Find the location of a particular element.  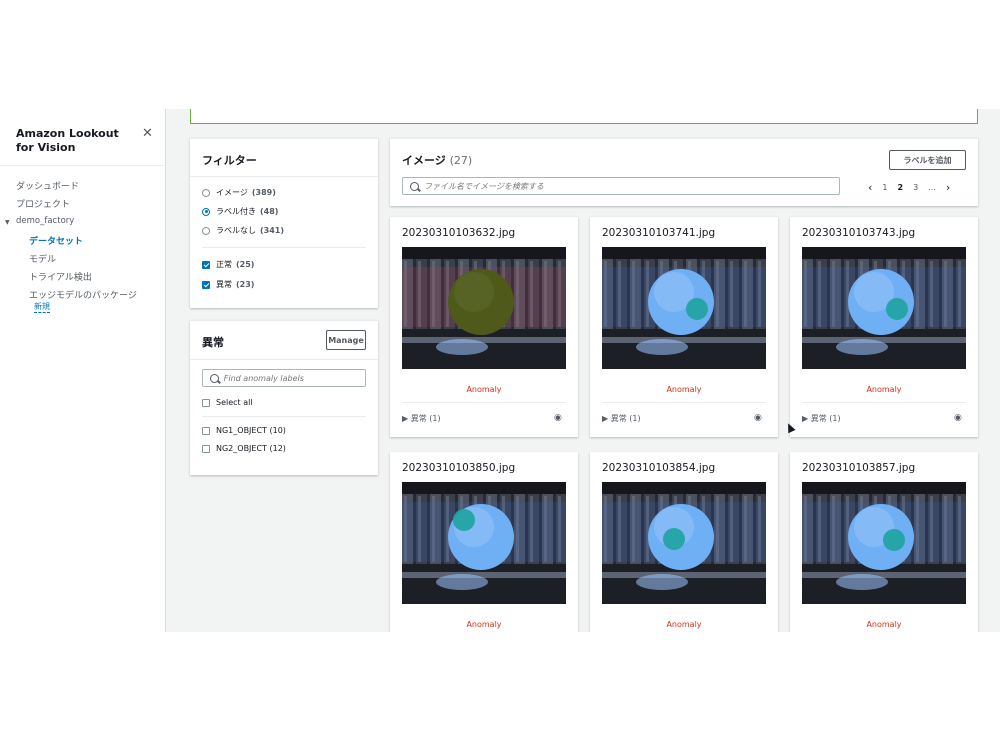

image-card: 20230310103743.jpg Anomaly ▶ 異常 (1) ◉ is located at coordinates (884, 327).